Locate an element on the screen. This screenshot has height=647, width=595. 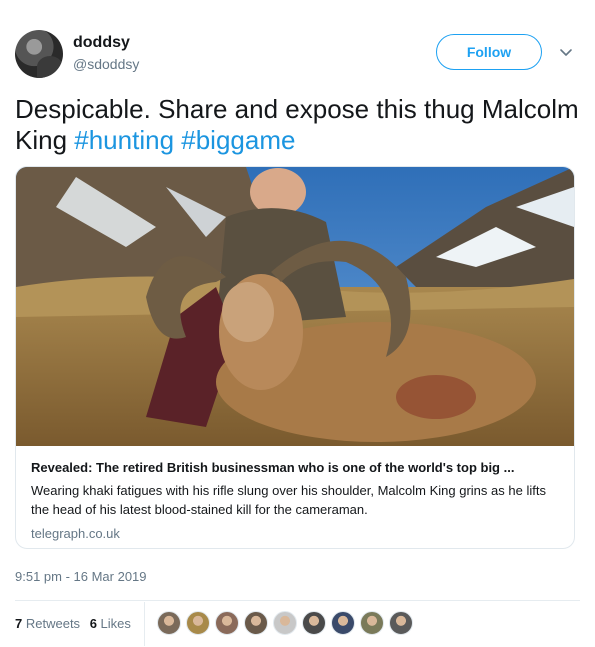
stats-divider is located at coordinates (144, 624).